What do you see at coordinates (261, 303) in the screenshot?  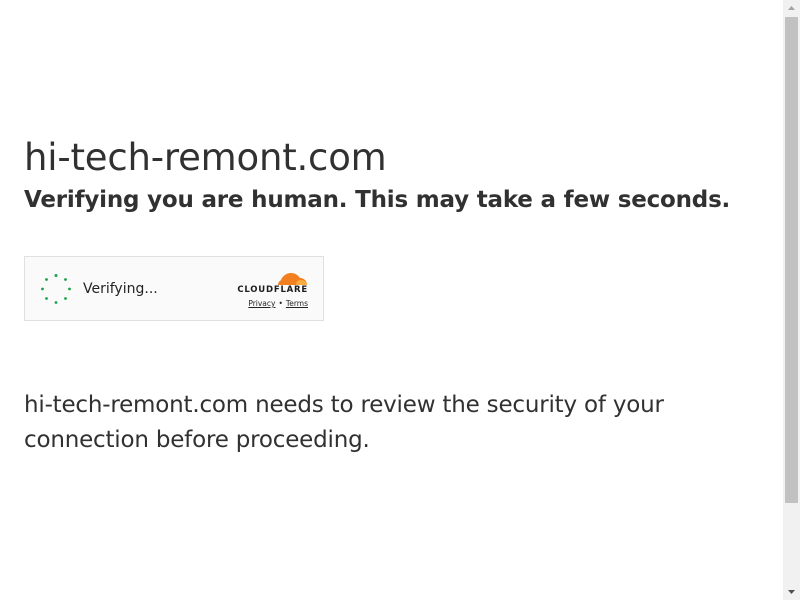 I see `privacy-link: Privacy` at bounding box center [261, 303].